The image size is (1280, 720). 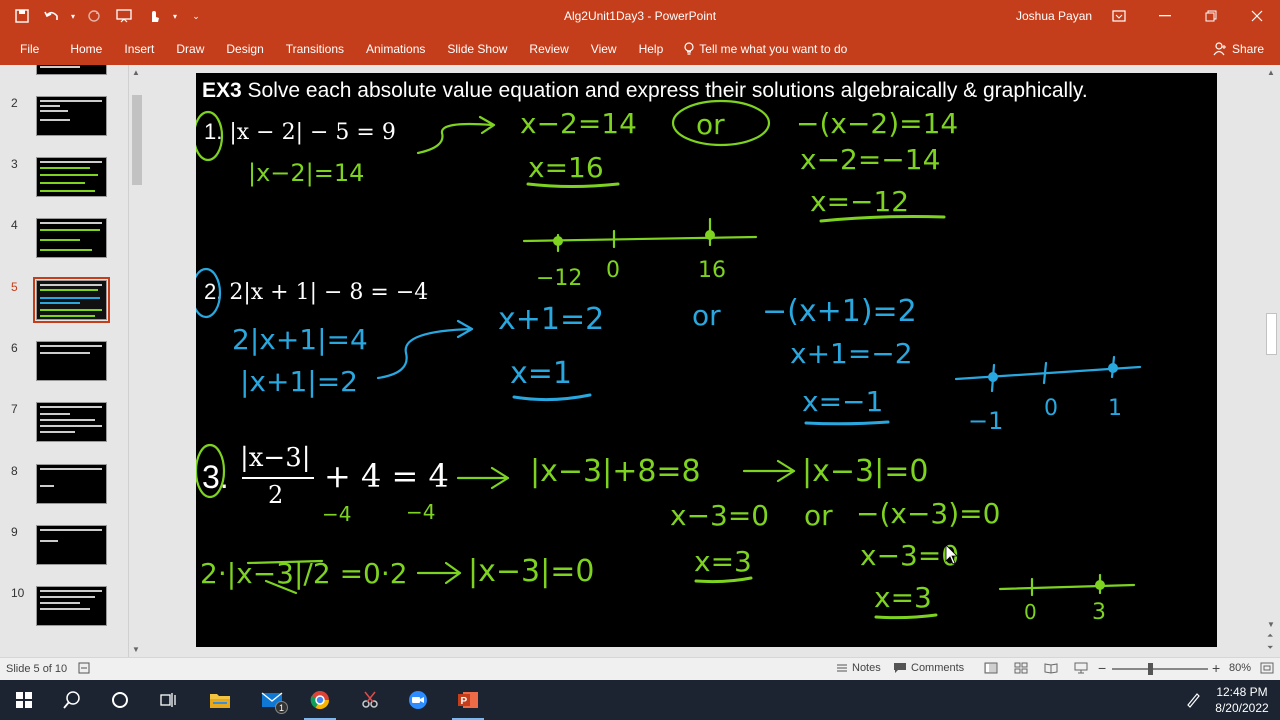 What do you see at coordinates (64, 489) in the screenshot?
I see `slide-thumbnail-8: 8` at bounding box center [64, 489].